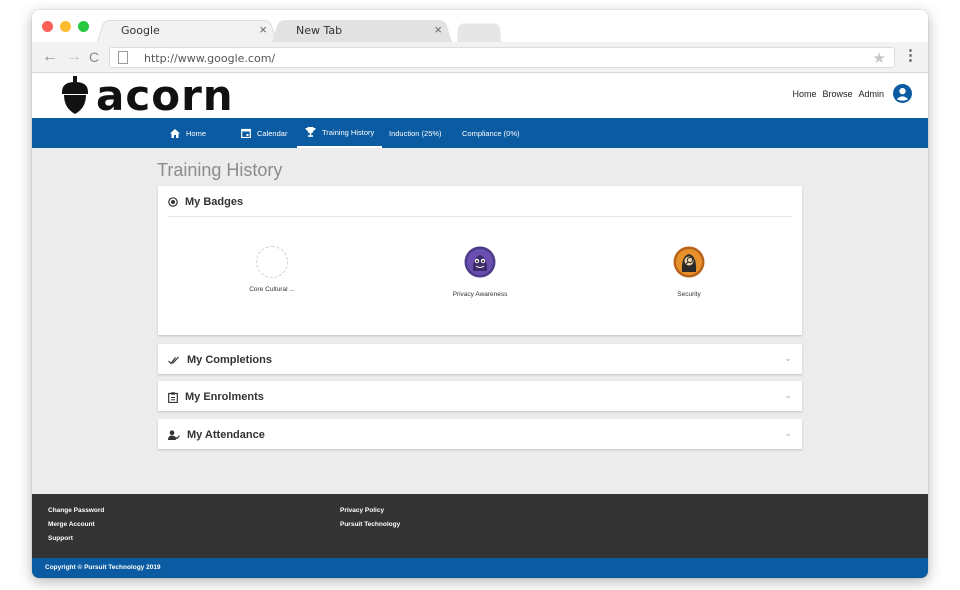  I want to click on tab-title: Google, so click(140, 30).